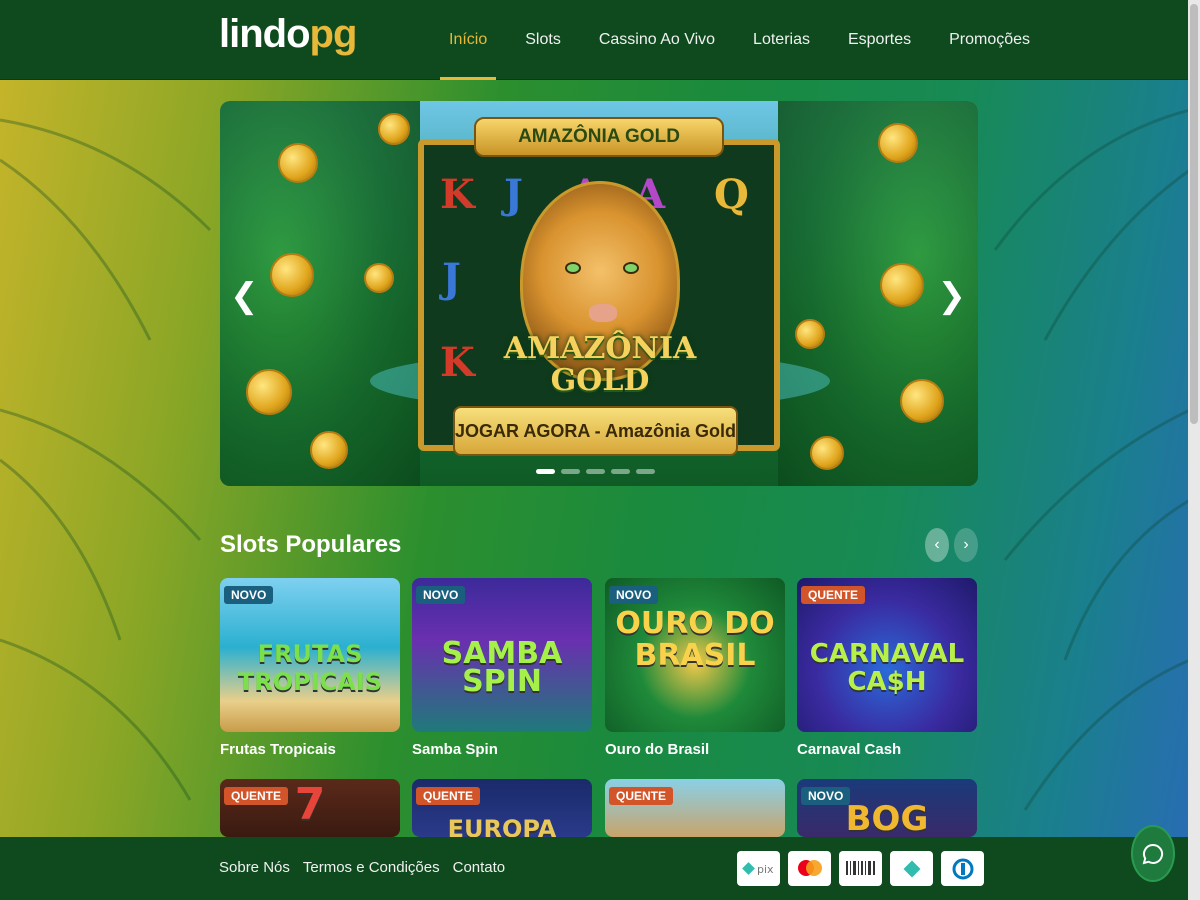 The image size is (1200, 900). I want to click on section-title: Slots Populares, so click(311, 544).